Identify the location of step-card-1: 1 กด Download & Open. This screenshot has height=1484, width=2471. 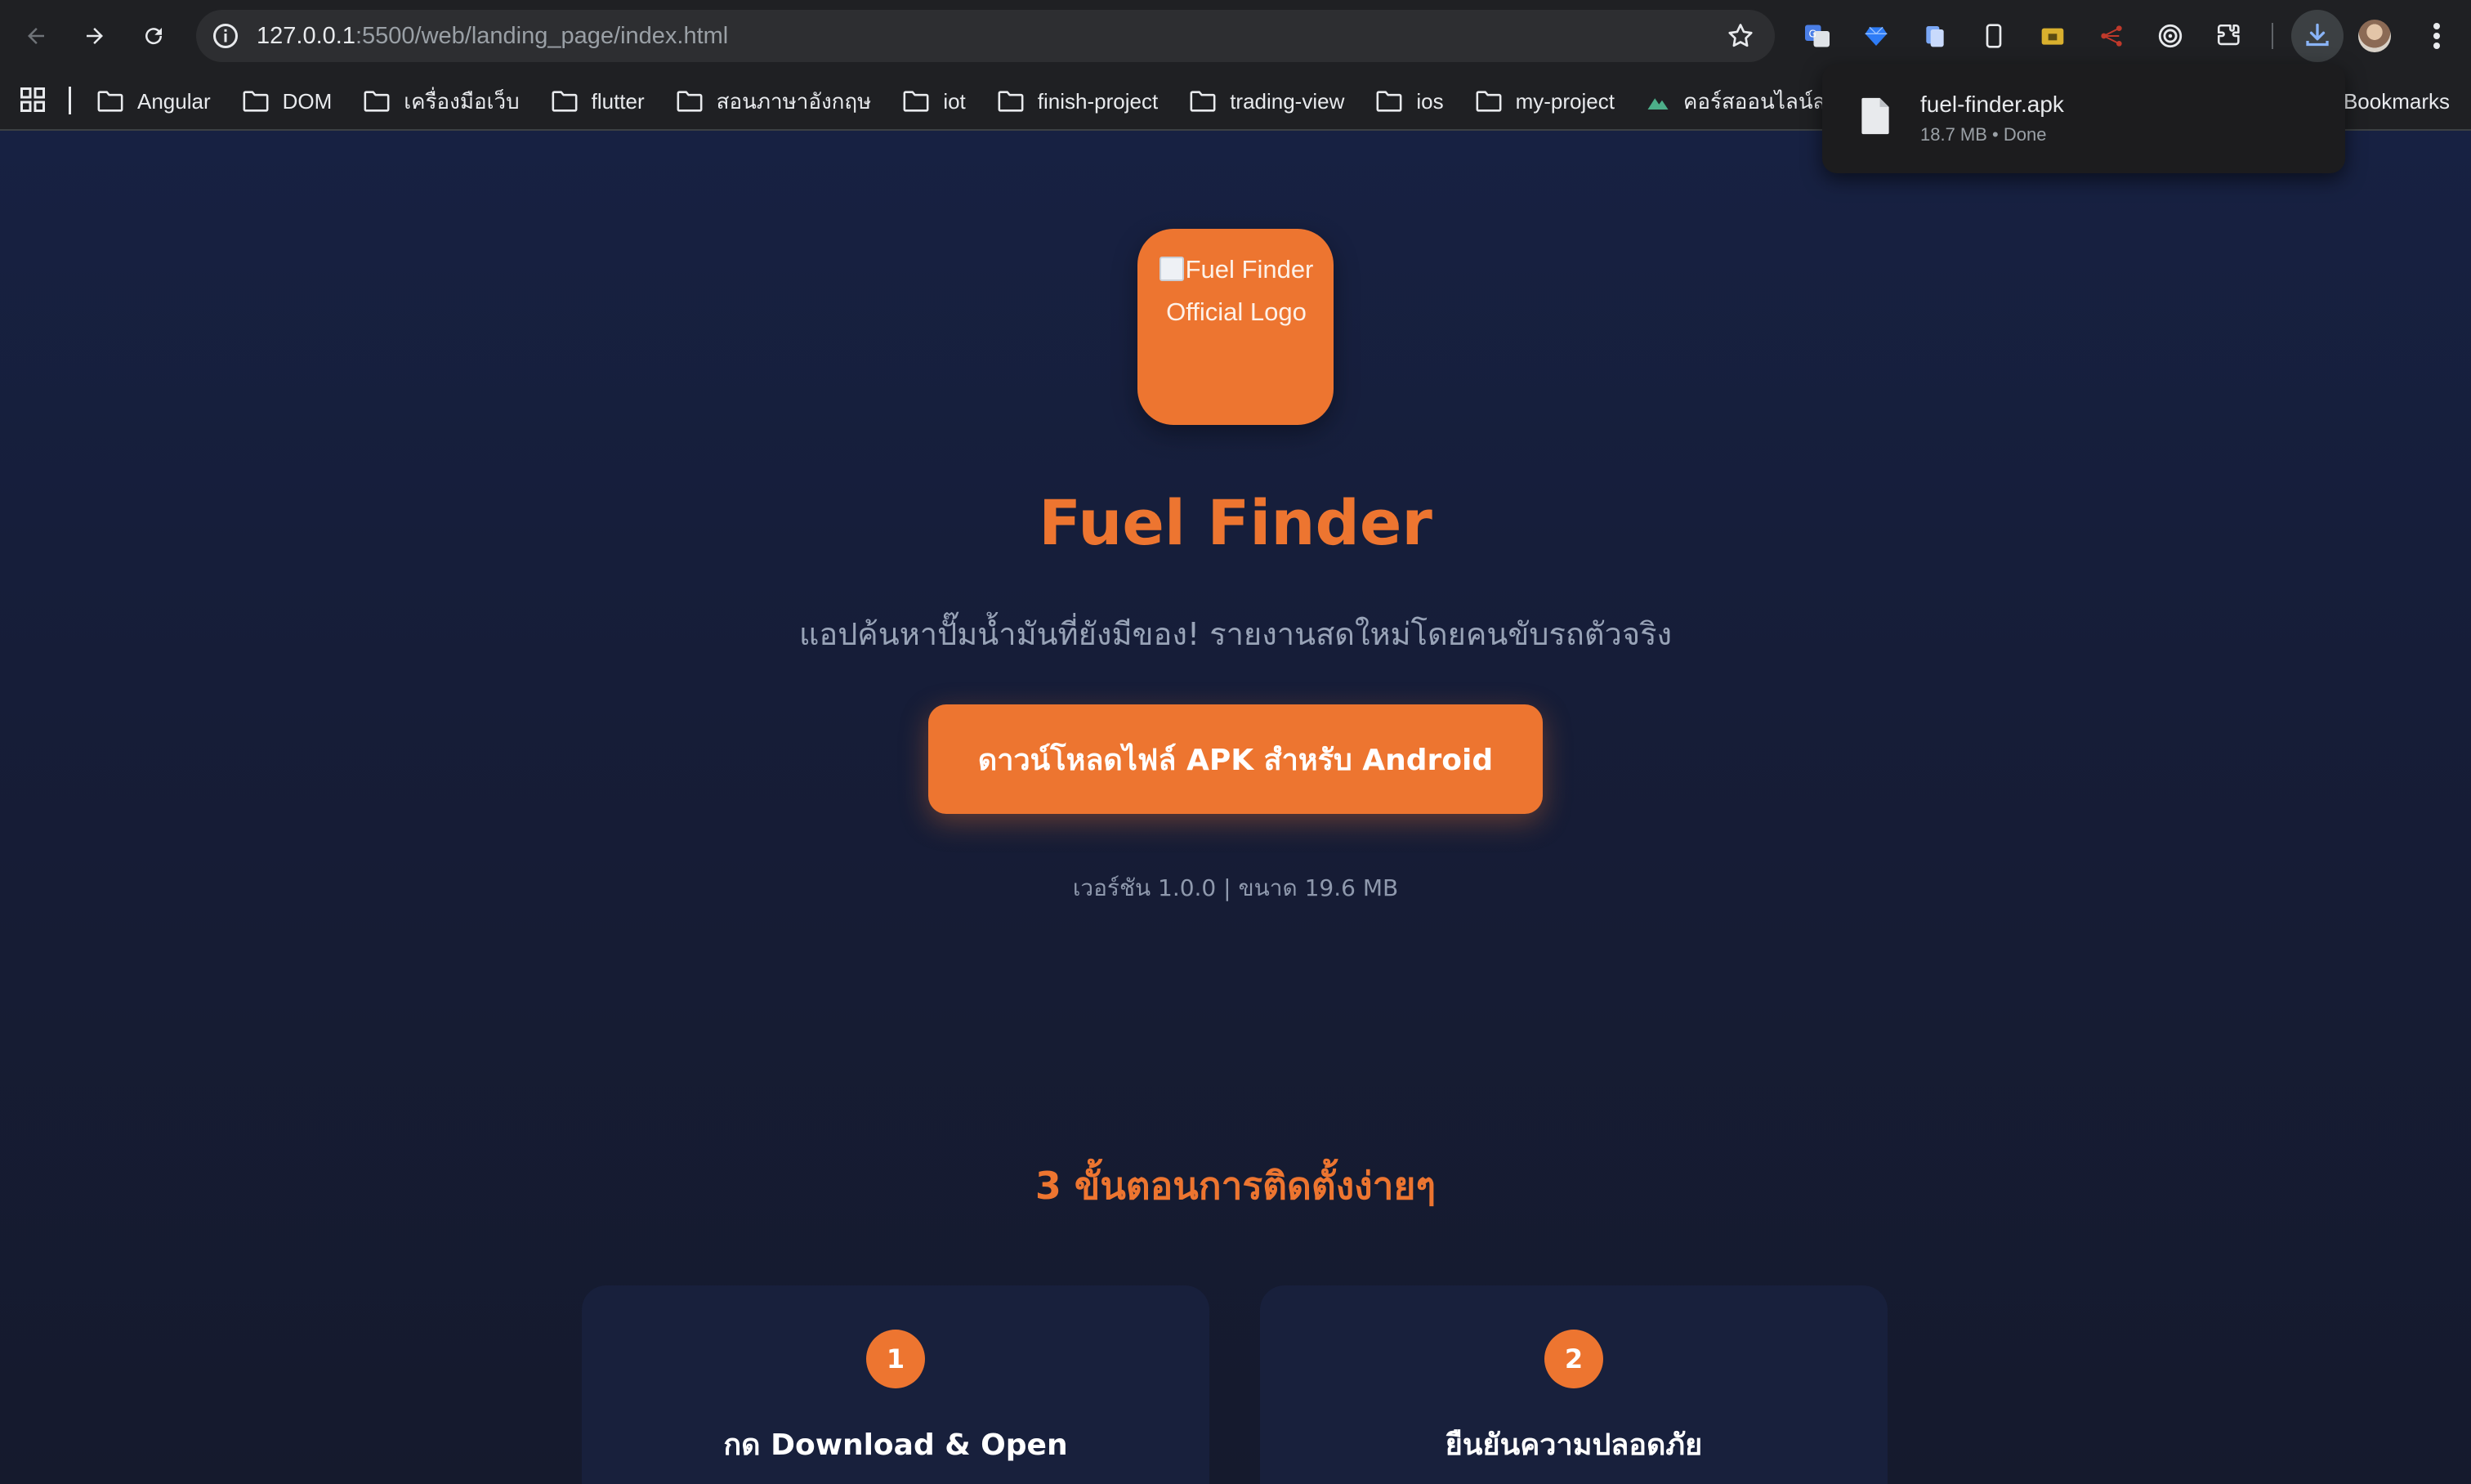
(895, 1384).